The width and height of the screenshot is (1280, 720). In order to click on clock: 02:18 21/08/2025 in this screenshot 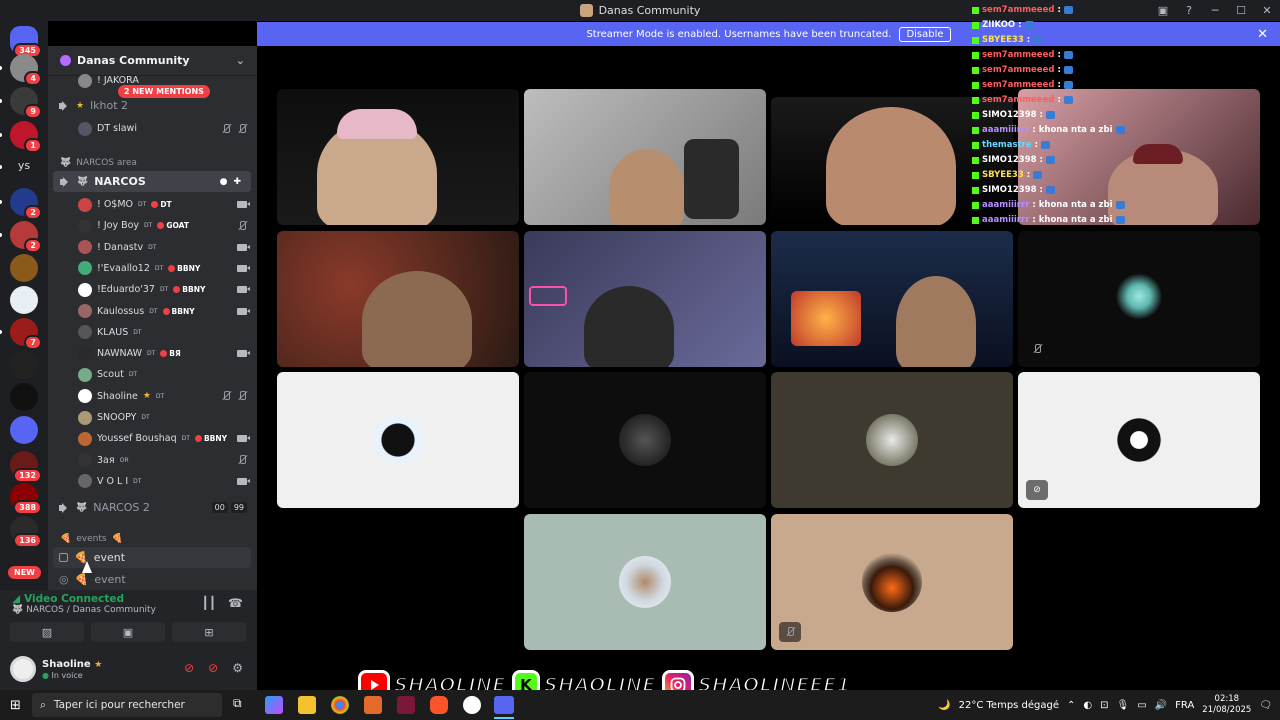, I will do `click(1226, 705)`.